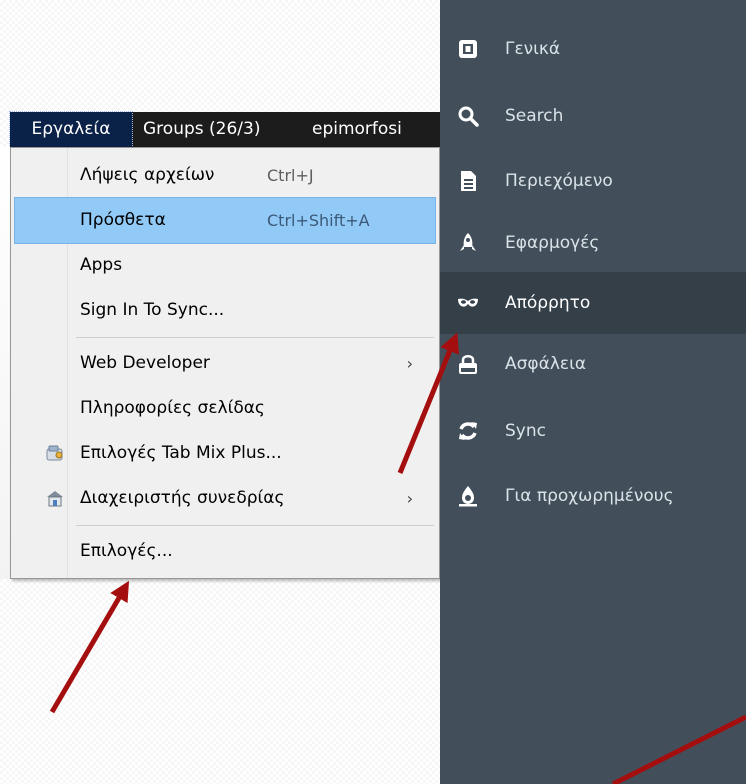 The image size is (746, 784). I want to click on menu-item-downloads: Λήψεις αρχείων Ctrl+J, so click(225, 175).